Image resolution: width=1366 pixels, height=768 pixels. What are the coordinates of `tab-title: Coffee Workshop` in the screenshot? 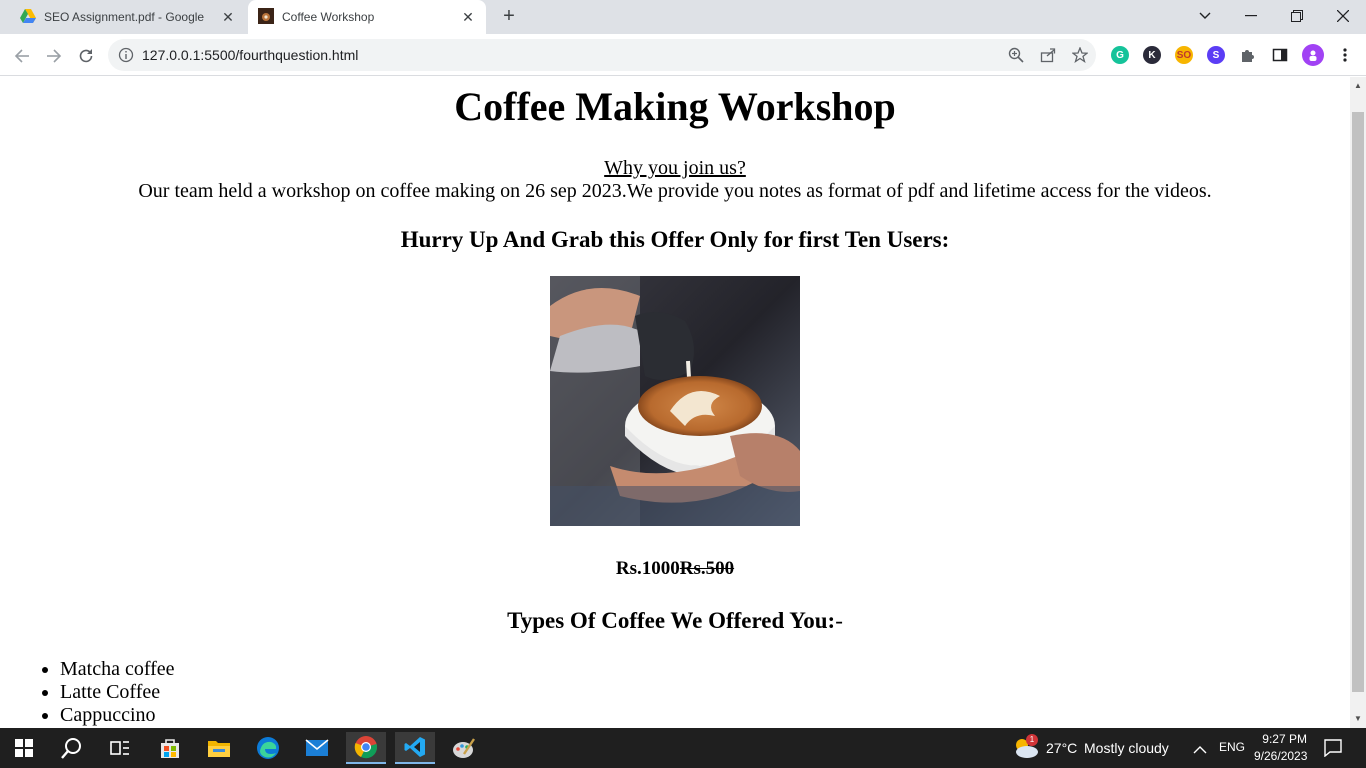 It's located at (328, 17).